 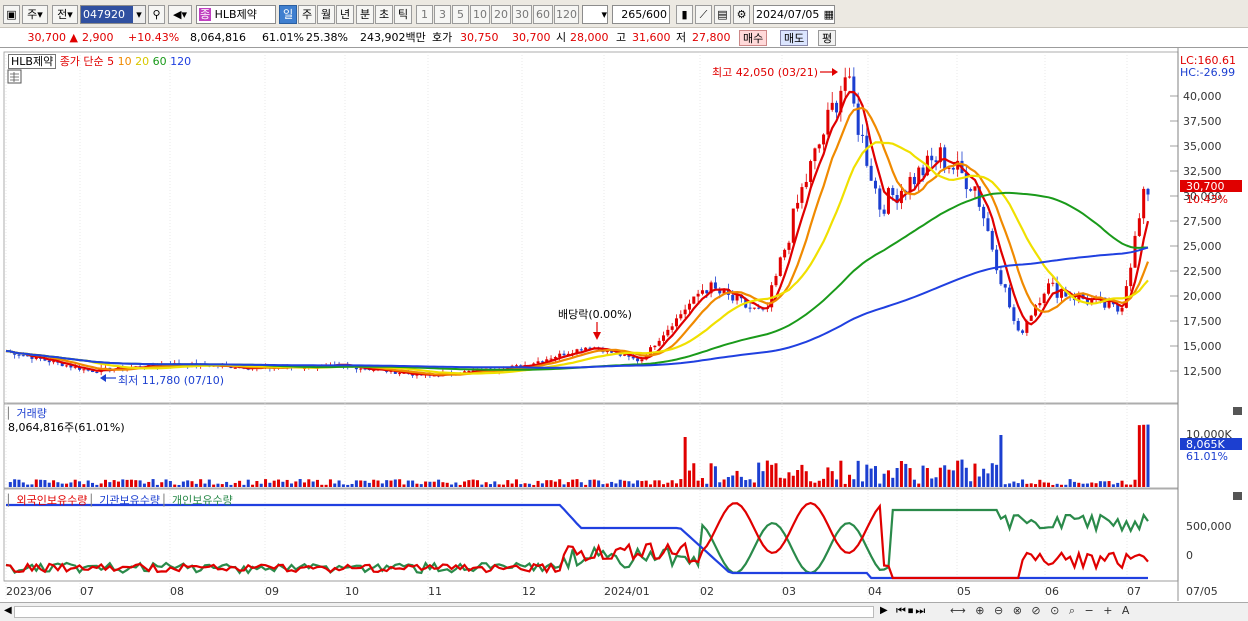 I want to click on draw-tool-icon: ⟋, so click(x=703, y=14).